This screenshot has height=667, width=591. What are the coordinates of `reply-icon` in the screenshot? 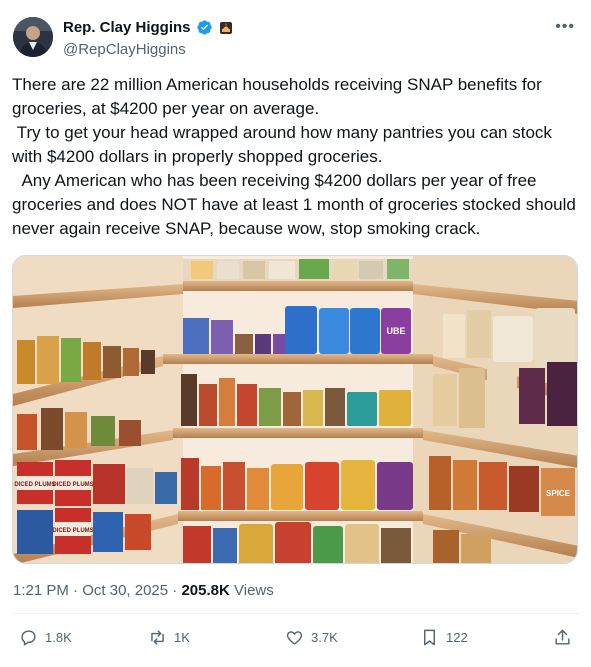 It's located at (28, 637).